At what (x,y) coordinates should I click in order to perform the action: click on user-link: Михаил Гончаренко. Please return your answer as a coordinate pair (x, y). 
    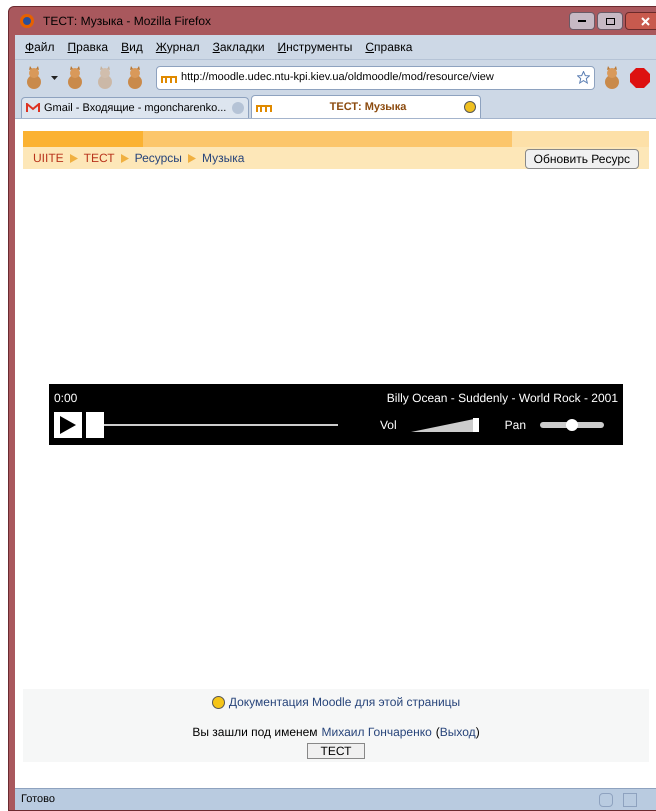
    Looking at the image, I should click on (377, 732).